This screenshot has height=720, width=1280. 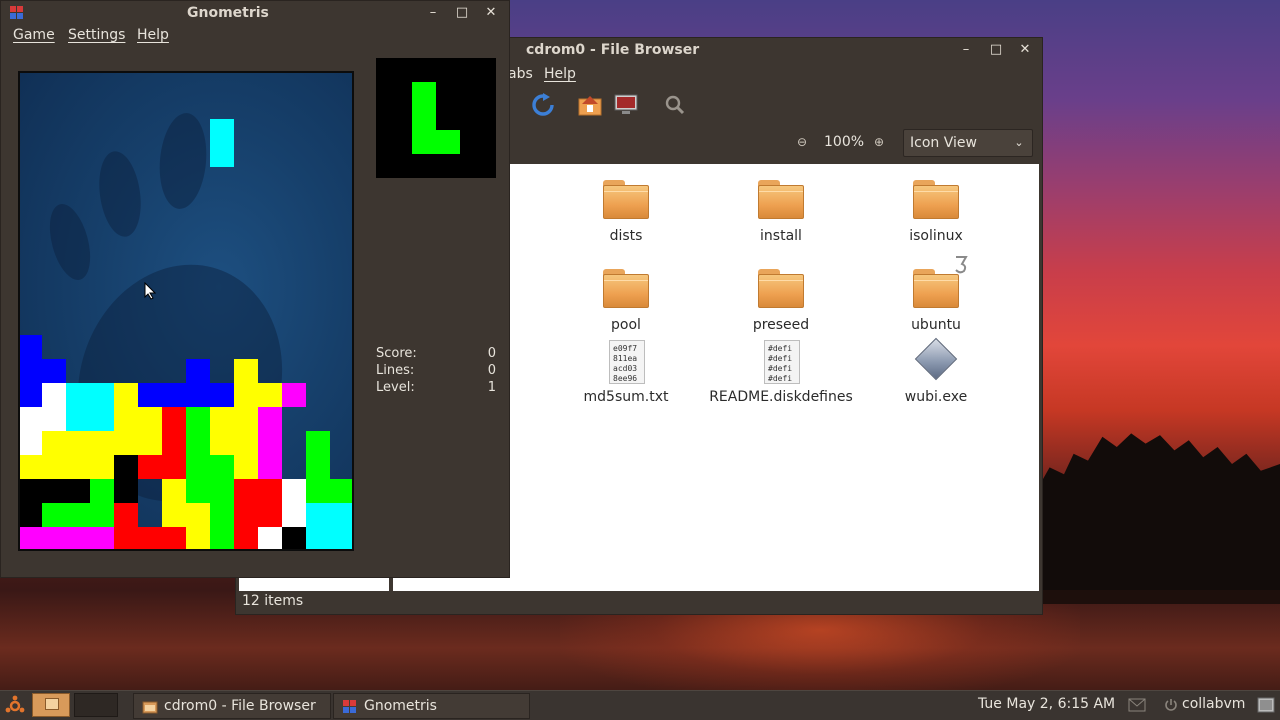 I want to click on file-label: dists, so click(x=626, y=236).